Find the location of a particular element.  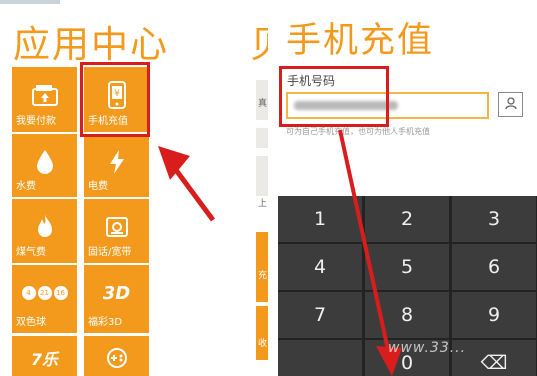

key-8: 8 is located at coordinates (407, 315).